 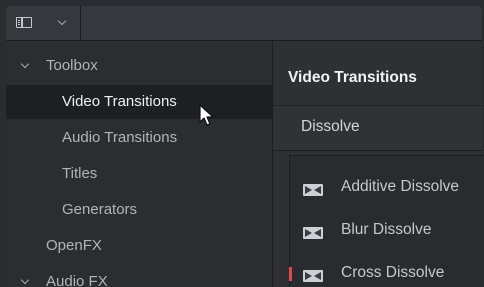 I want to click on mouse-pointer-icon, so click(x=206, y=115).